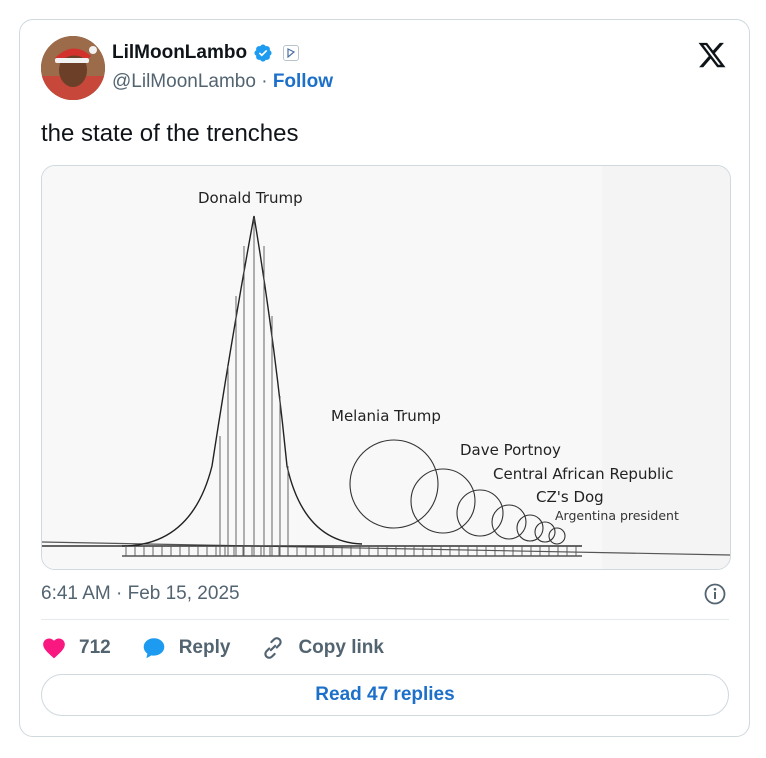 This screenshot has height=758, width=766. I want to click on read-replies-button: Read 47 replies, so click(385, 695).